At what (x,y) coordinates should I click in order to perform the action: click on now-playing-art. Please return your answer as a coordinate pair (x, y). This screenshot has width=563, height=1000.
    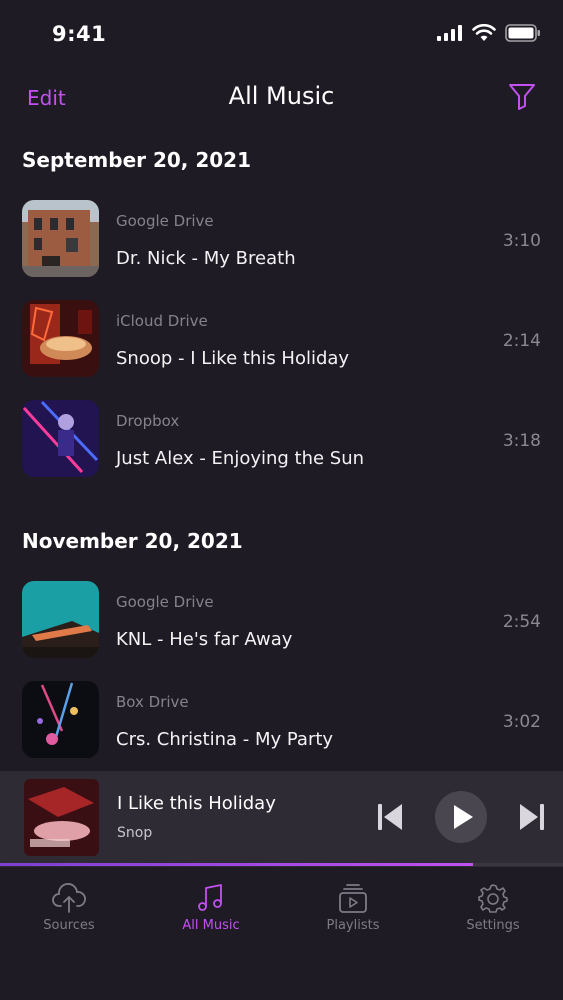
    Looking at the image, I should click on (61, 817).